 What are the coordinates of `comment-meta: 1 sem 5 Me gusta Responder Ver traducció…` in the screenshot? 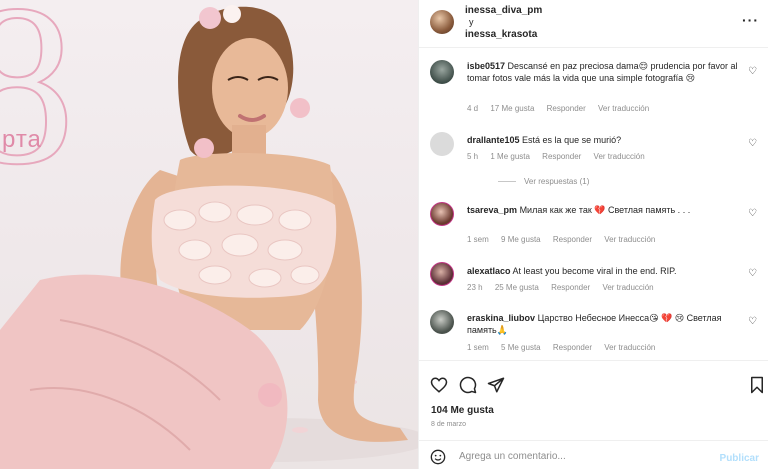 It's located at (566, 347).